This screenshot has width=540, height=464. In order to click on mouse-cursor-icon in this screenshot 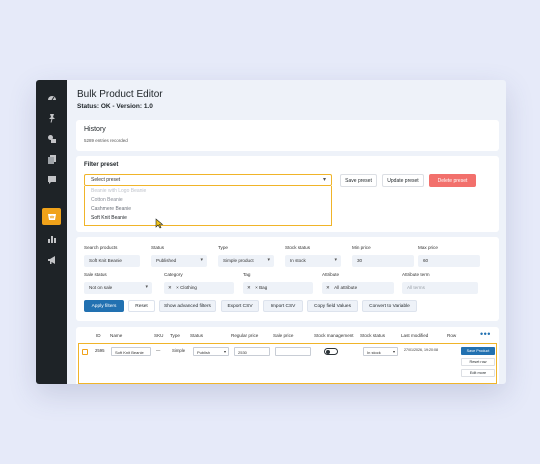, I will do `click(159, 223)`.